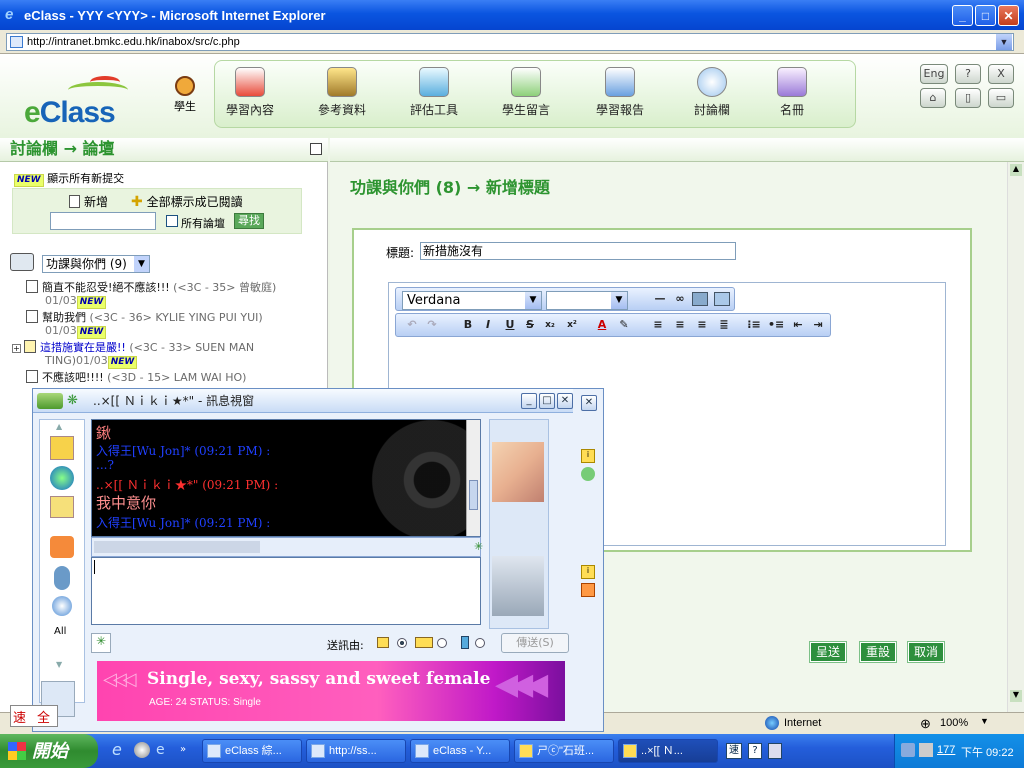 The image size is (1024, 768). Describe the element at coordinates (968, 98) in the screenshot. I see `bookmark-icon: ▯` at that location.